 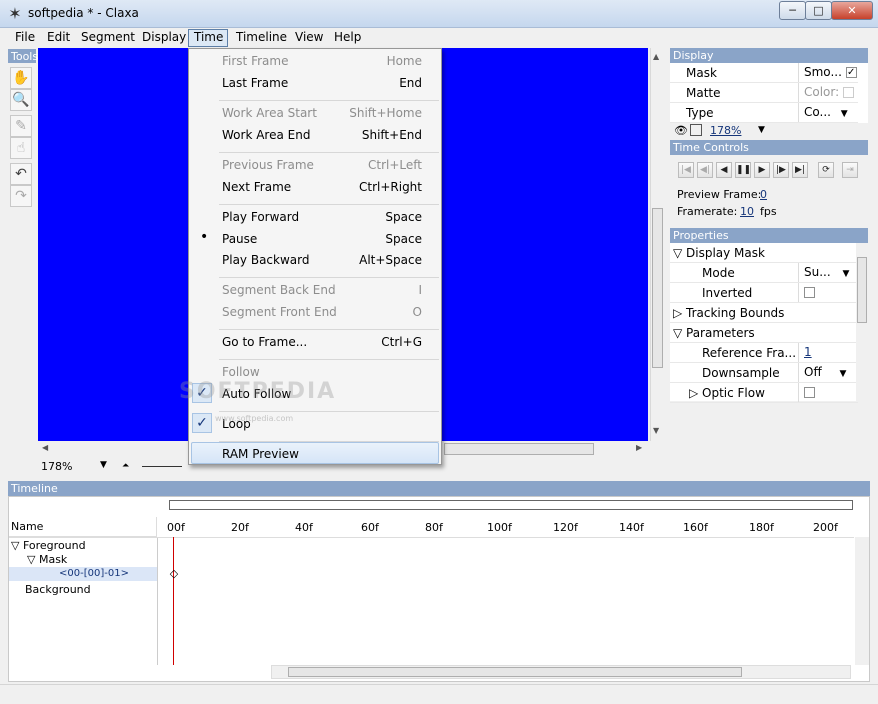 What do you see at coordinates (828, 72) in the screenshot?
I see `display-mask-value: Smo... ✓` at bounding box center [828, 72].